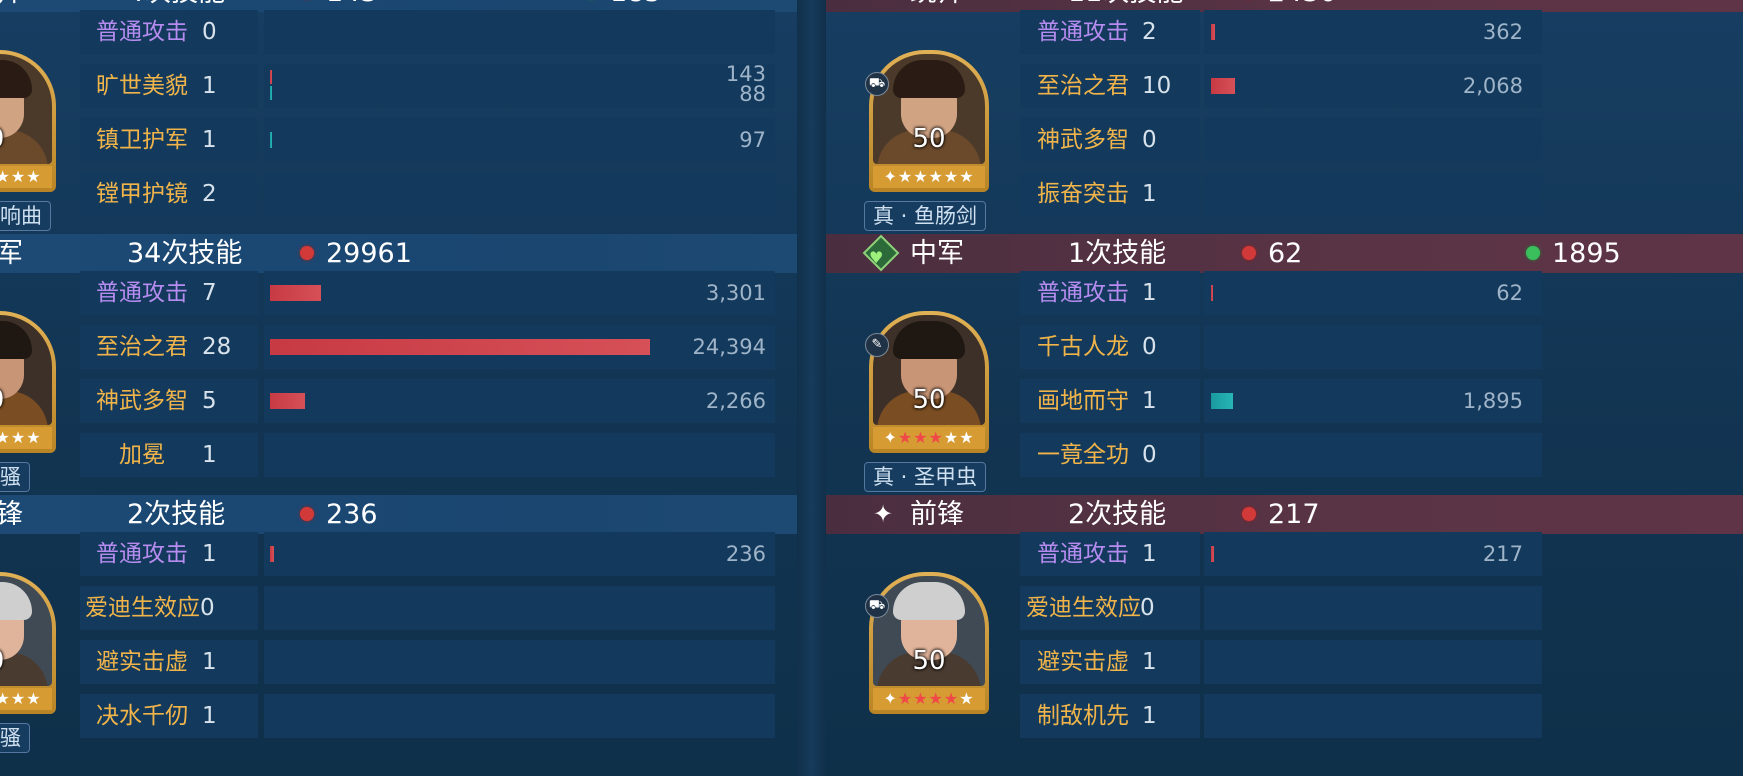 The height and width of the screenshot is (776, 1743). I want to click on skill-value: 24,394, so click(729, 347).